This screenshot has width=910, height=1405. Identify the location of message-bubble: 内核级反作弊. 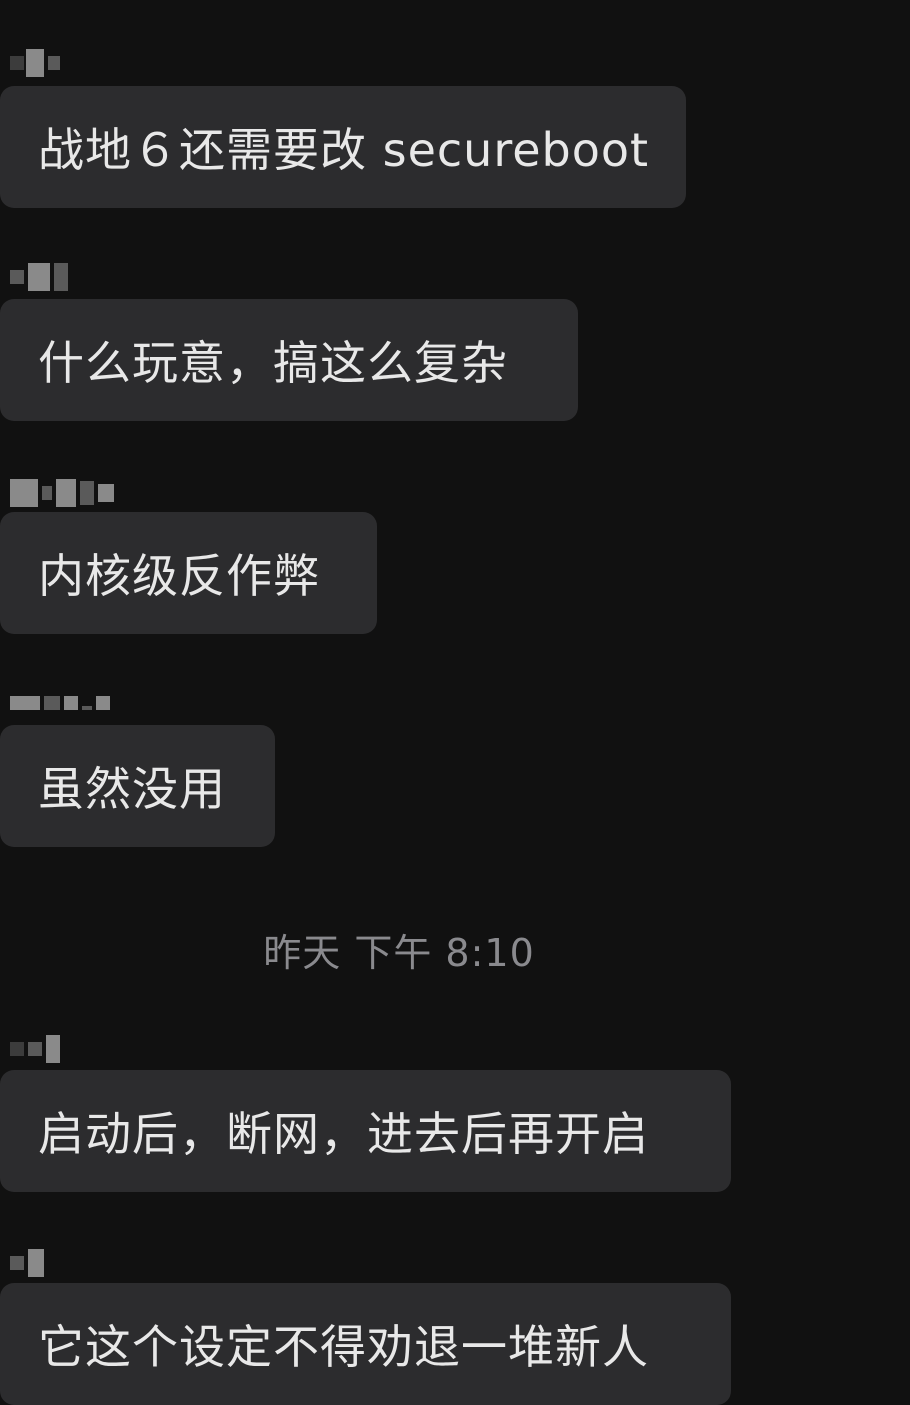
(188, 573).